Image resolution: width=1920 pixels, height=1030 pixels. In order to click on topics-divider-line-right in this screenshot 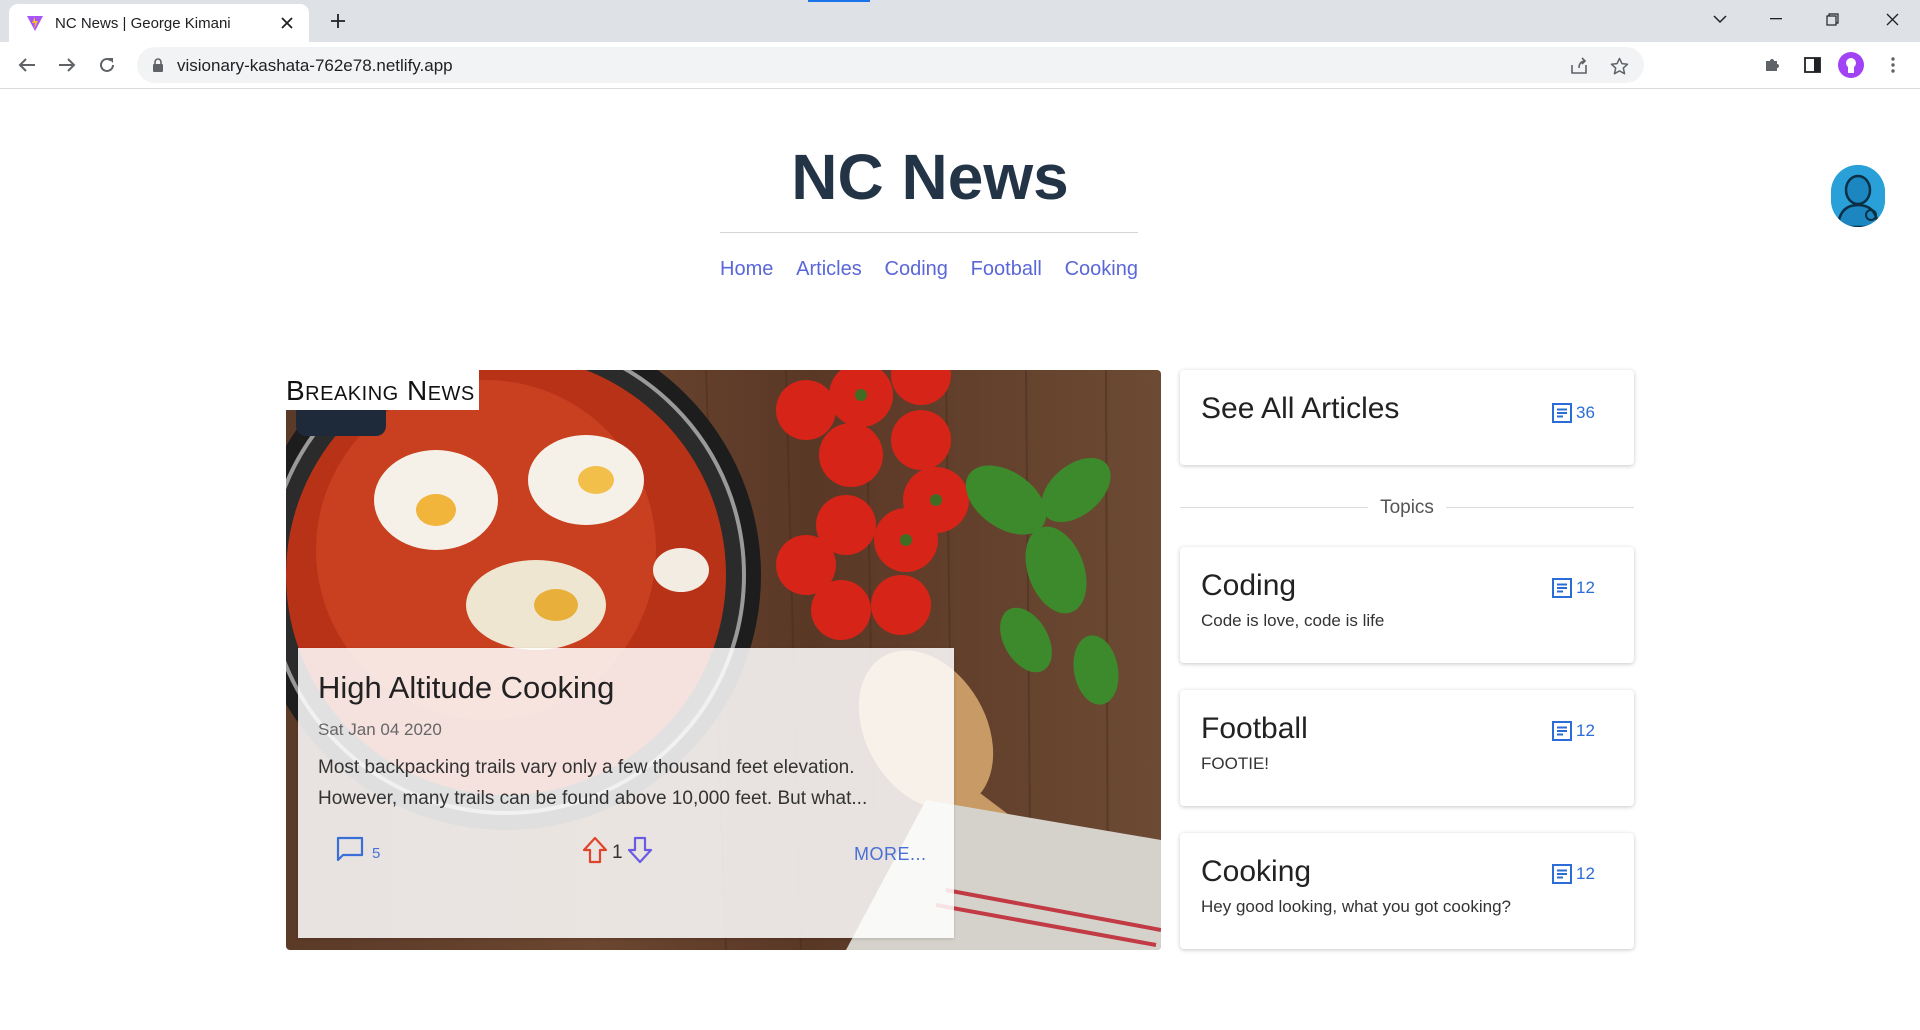, I will do `click(1540, 507)`.